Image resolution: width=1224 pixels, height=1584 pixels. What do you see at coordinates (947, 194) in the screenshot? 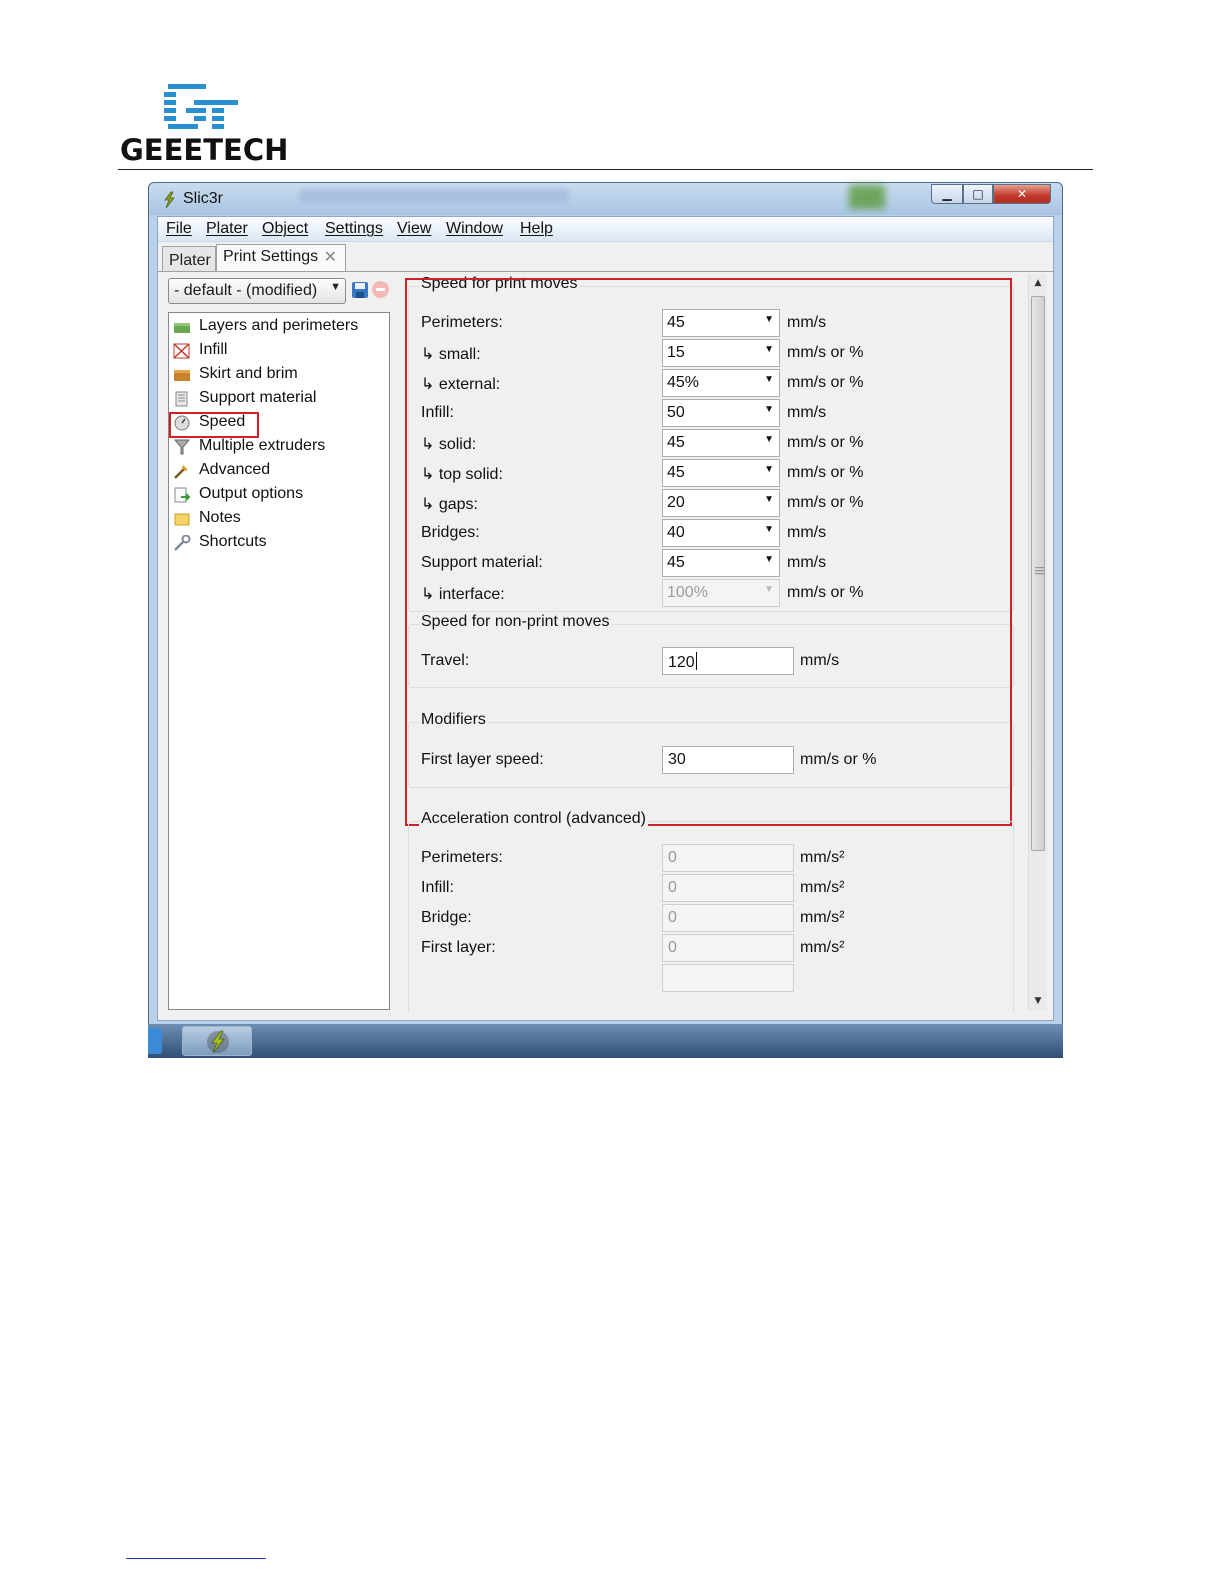
I see `minimize-button: ▁` at bounding box center [947, 194].